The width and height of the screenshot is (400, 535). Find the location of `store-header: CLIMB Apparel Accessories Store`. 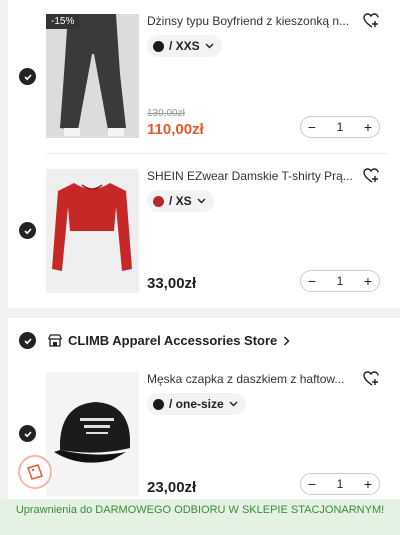

store-header: CLIMB Apparel Accessories Store is located at coordinates (154, 340).